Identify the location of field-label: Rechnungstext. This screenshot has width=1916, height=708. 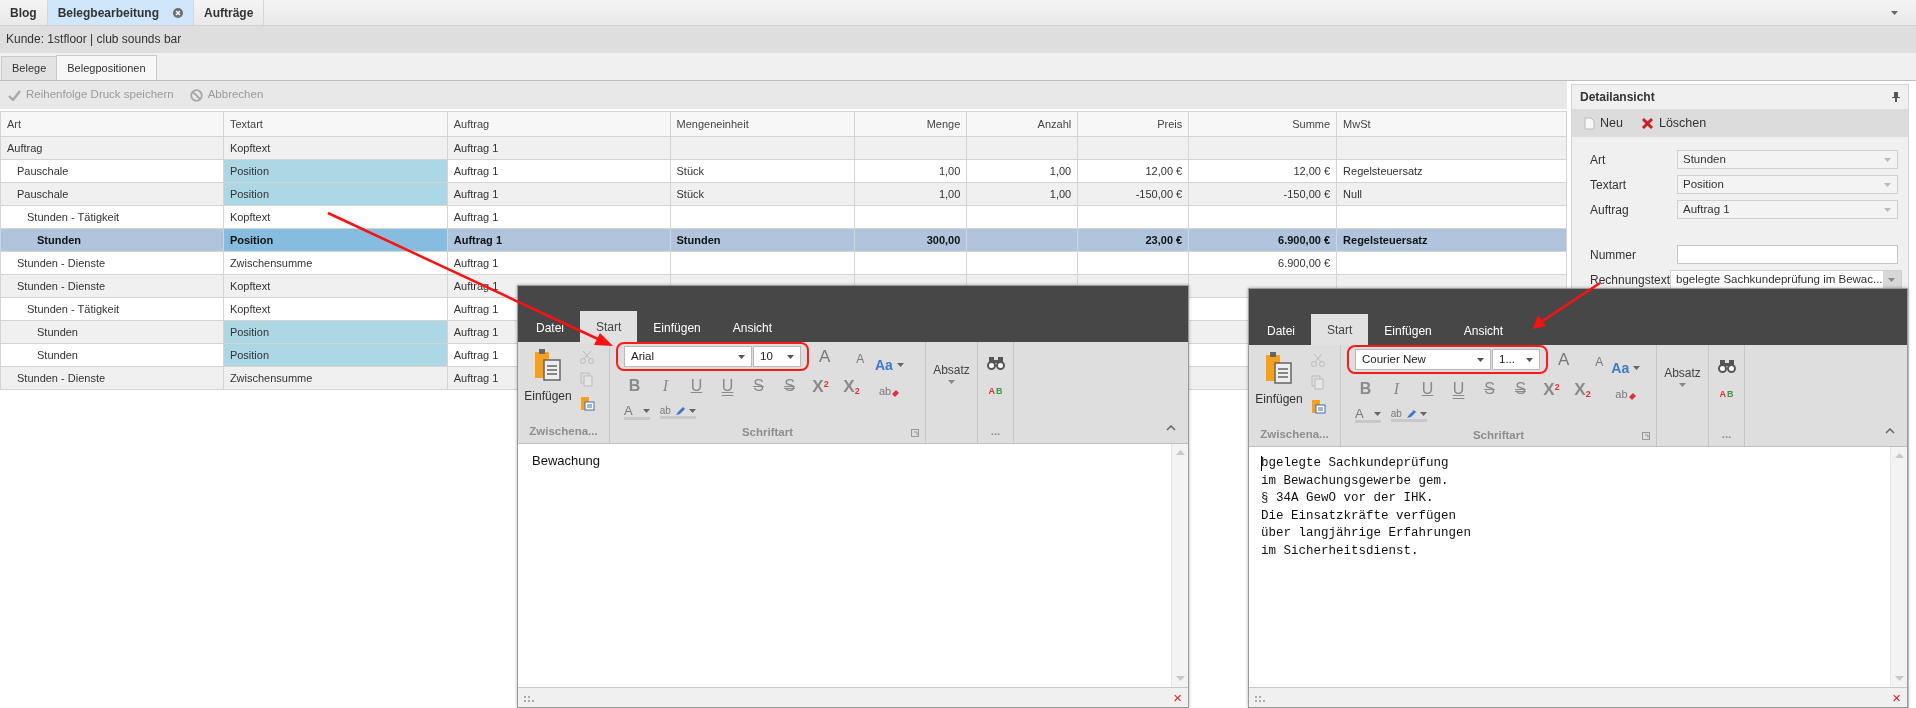
(1630, 280).